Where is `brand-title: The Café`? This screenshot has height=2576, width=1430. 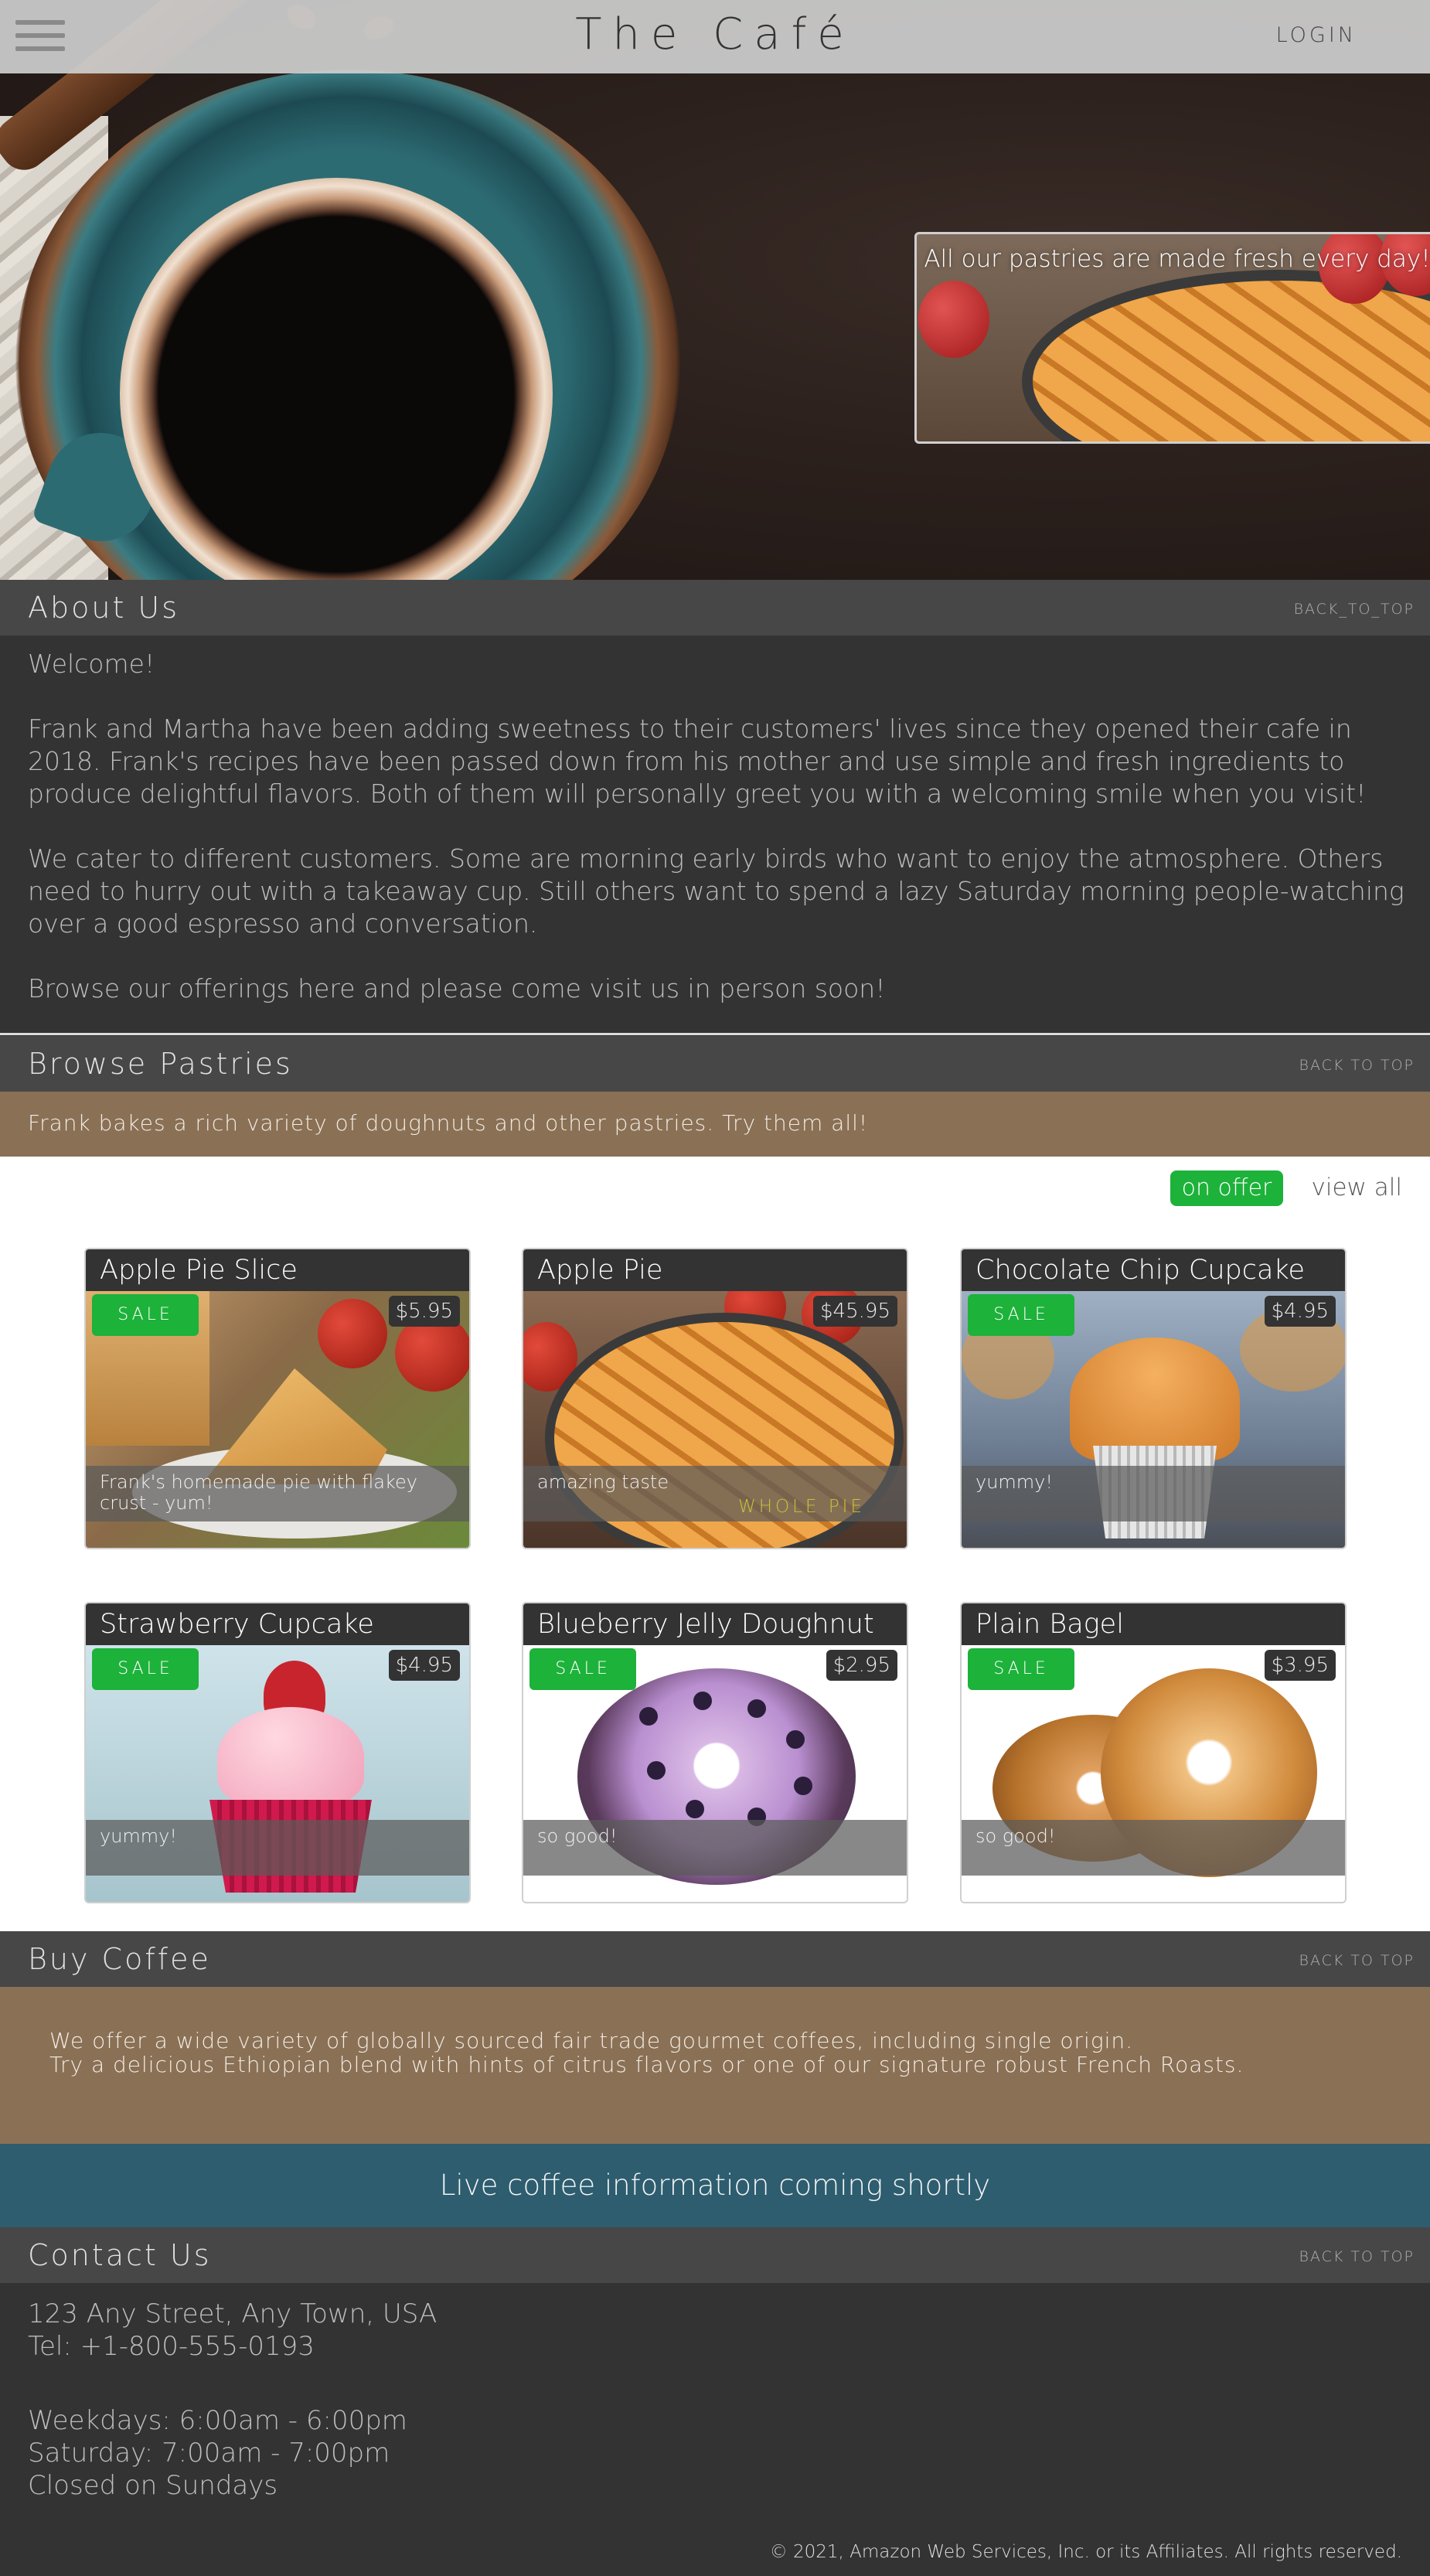
brand-title: The Café is located at coordinates (715, 34).